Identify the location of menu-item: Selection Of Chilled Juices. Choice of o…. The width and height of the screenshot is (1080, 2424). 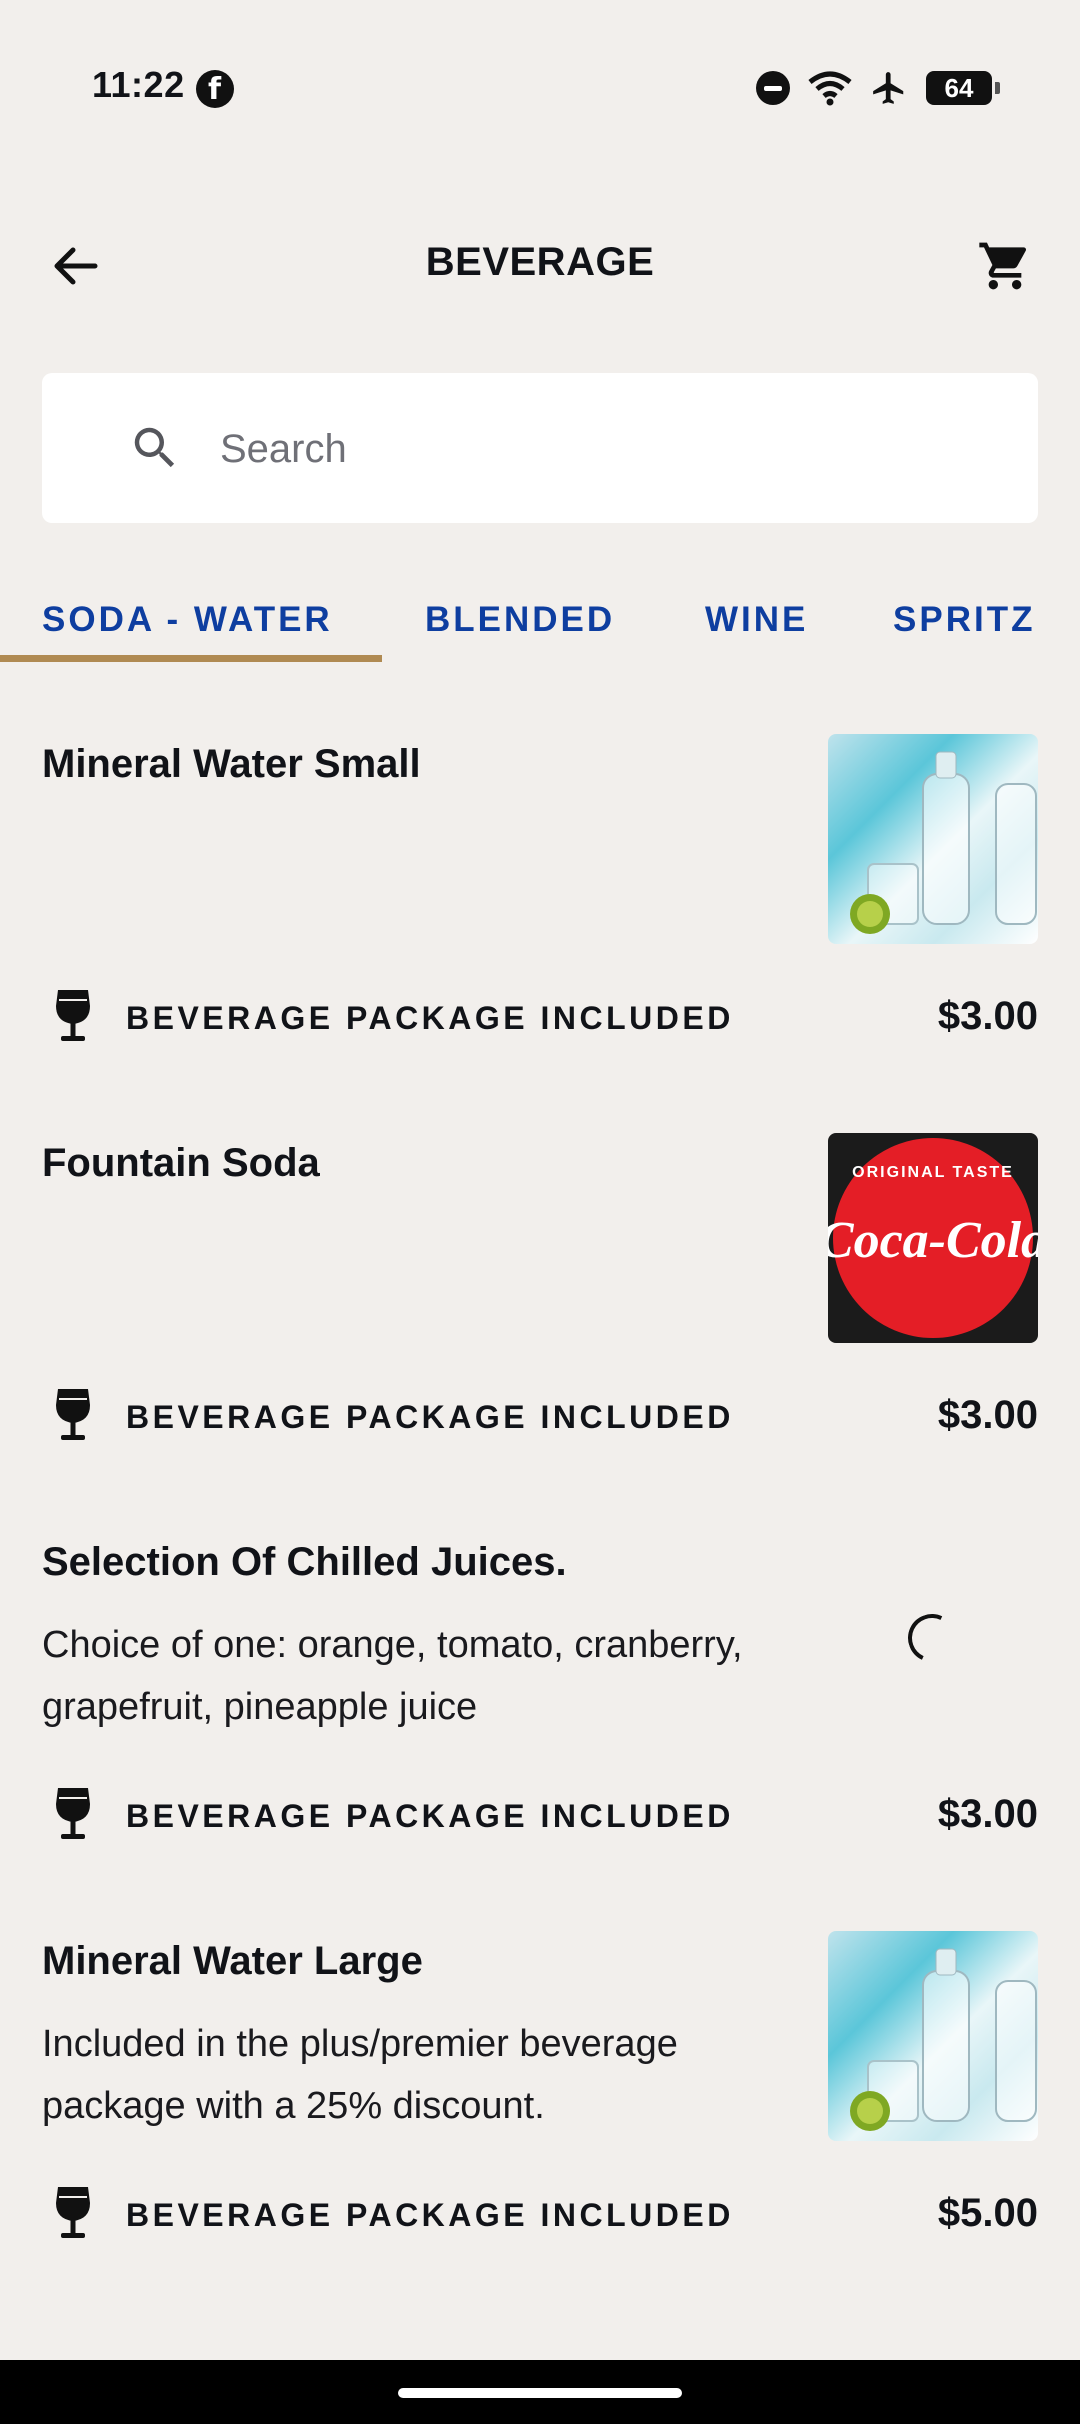
(540, 1702).